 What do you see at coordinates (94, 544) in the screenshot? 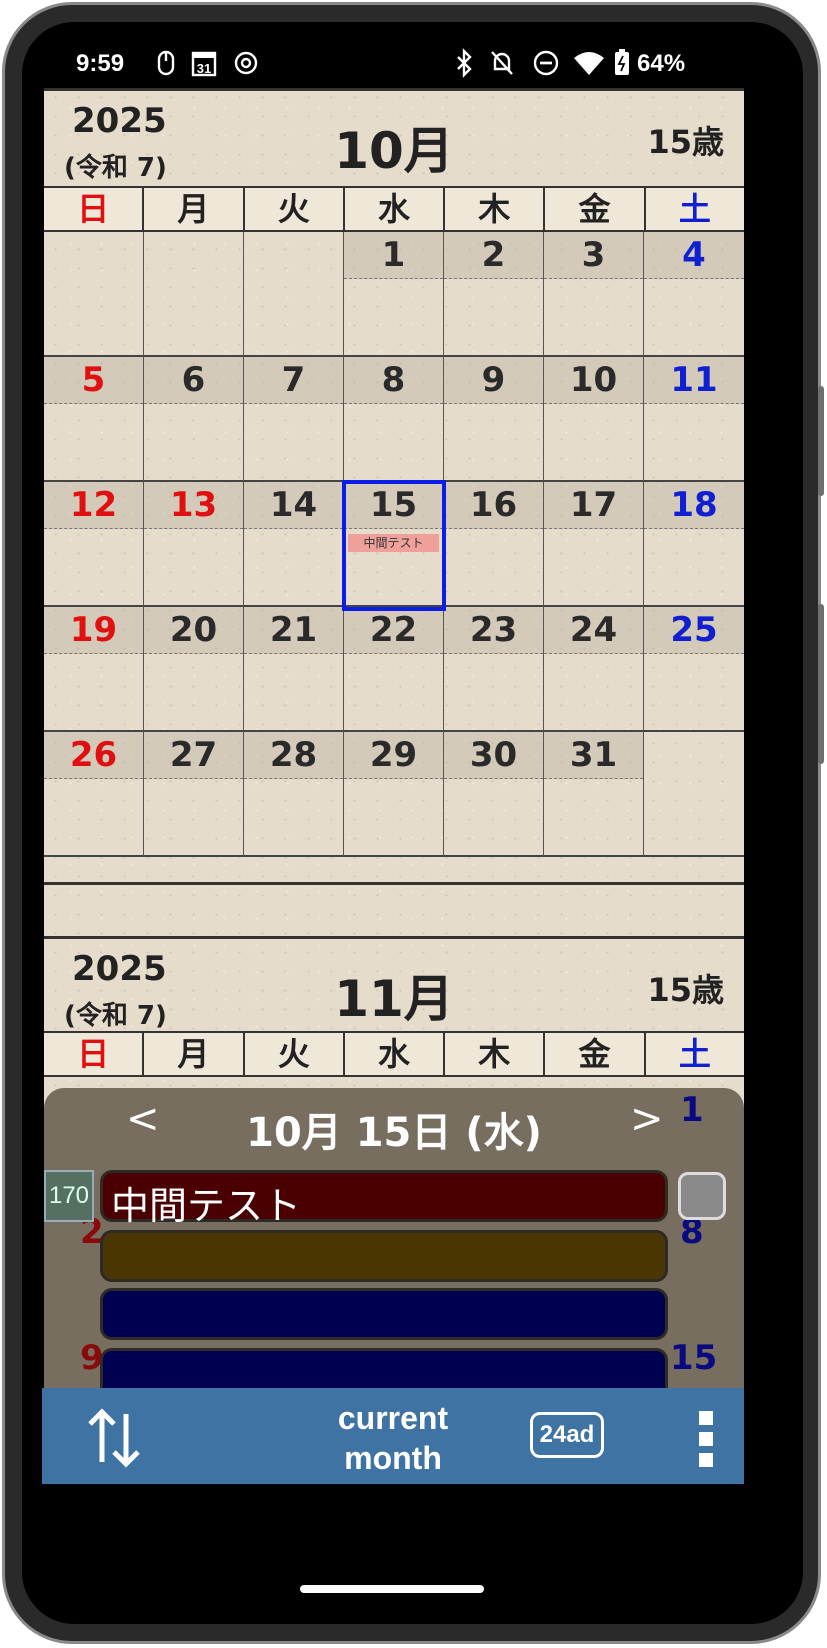
I see `day-cell: 12` at bounding box center [94, 544].